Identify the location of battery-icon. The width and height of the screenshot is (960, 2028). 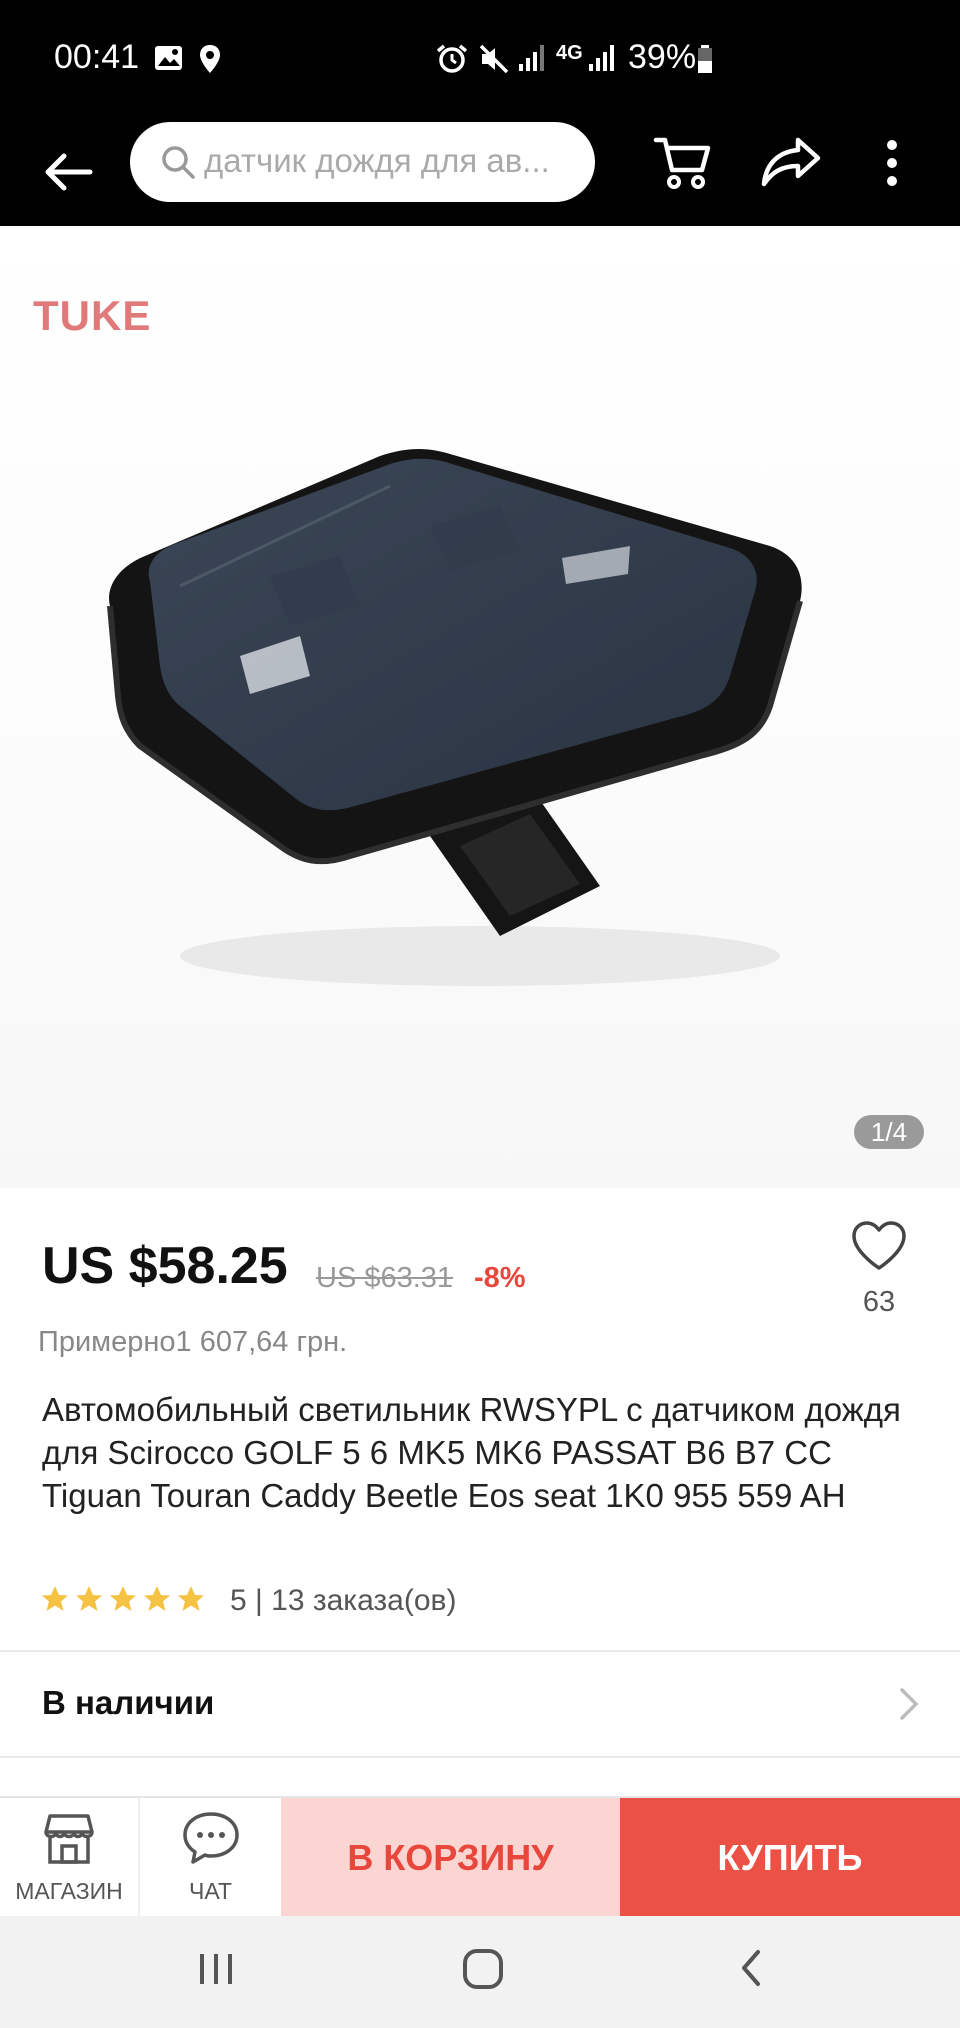
(705, 59).